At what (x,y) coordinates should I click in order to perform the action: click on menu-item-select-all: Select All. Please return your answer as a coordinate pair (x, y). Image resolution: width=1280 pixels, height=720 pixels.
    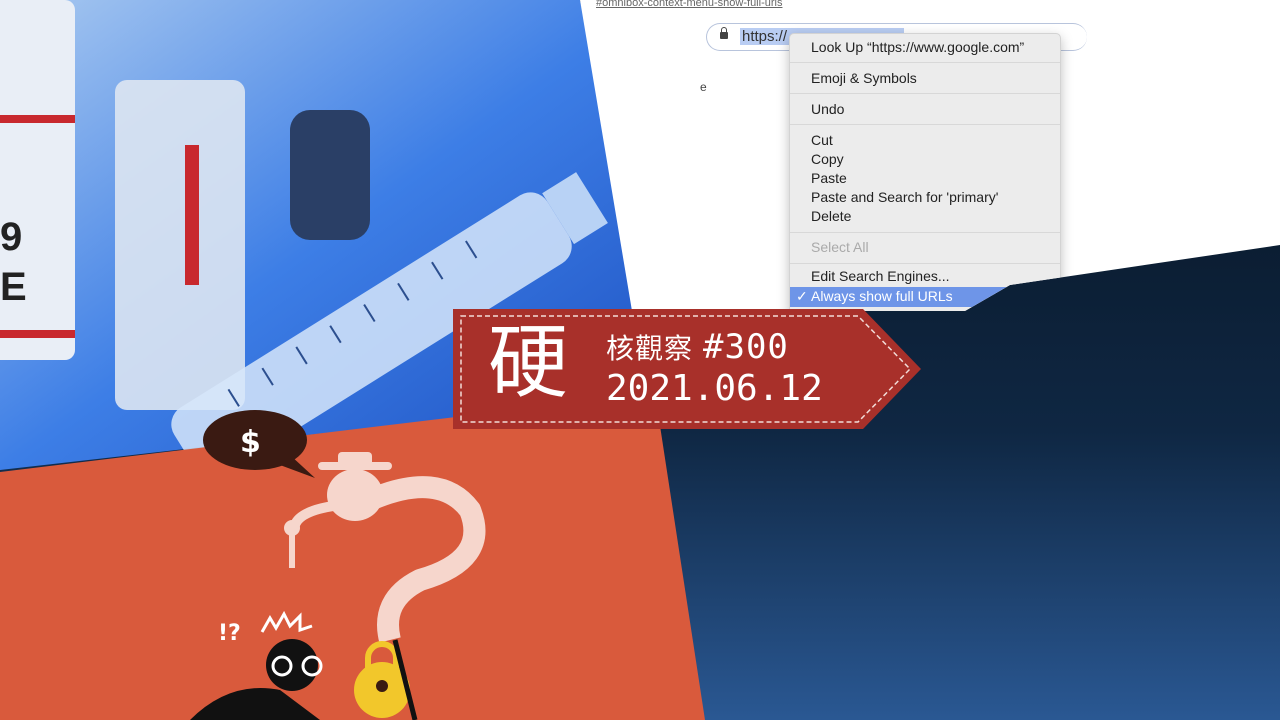
    Looking at the image, I should click on (840, 247).